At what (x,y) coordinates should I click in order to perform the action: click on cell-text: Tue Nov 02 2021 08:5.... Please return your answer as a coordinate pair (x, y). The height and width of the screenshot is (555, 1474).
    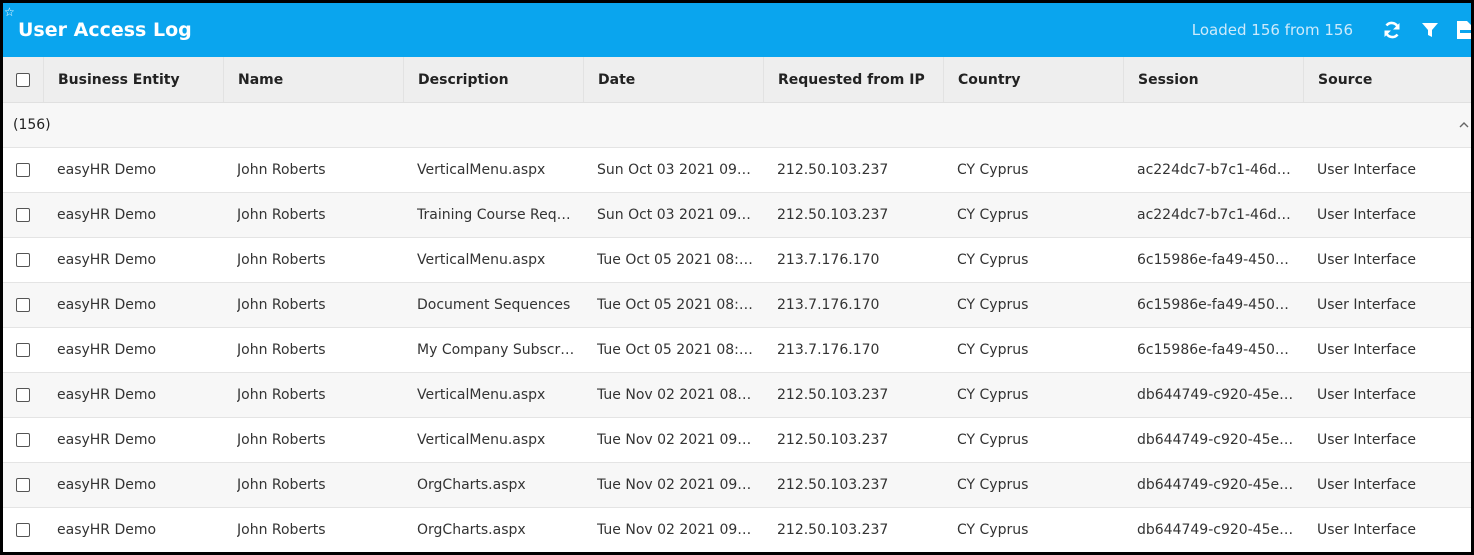
    Looking at the image, I should click on (676, 395).